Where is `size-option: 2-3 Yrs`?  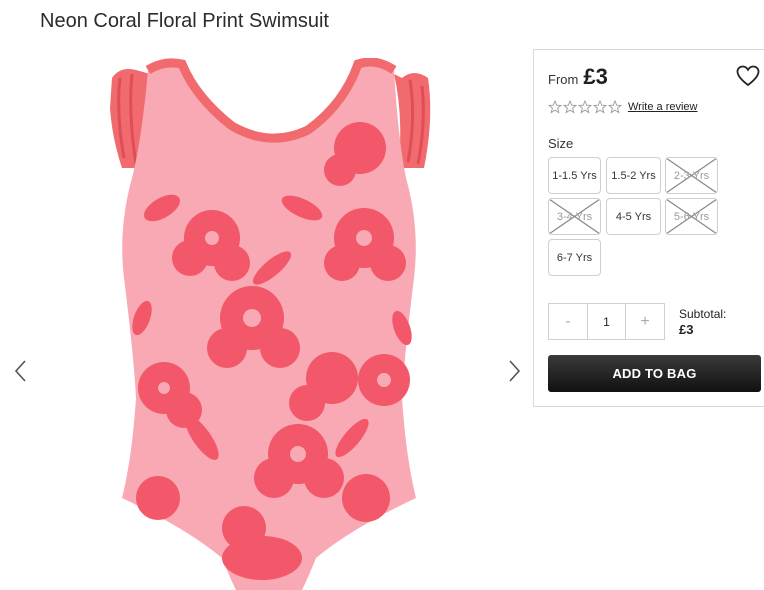
size-option: 2-3 Yrs is located at coordinates (691, 175).